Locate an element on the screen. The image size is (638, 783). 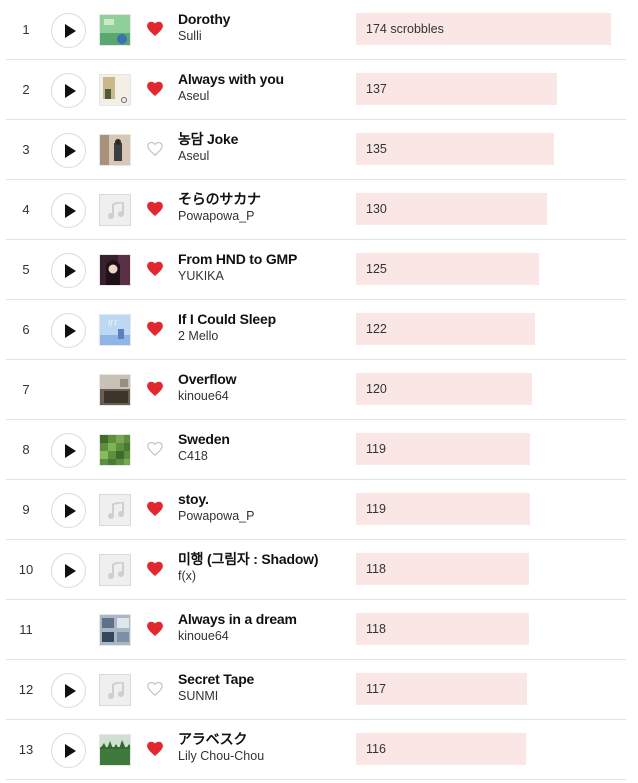
track-title: Always in a dream is located at coordinates (263, 619).